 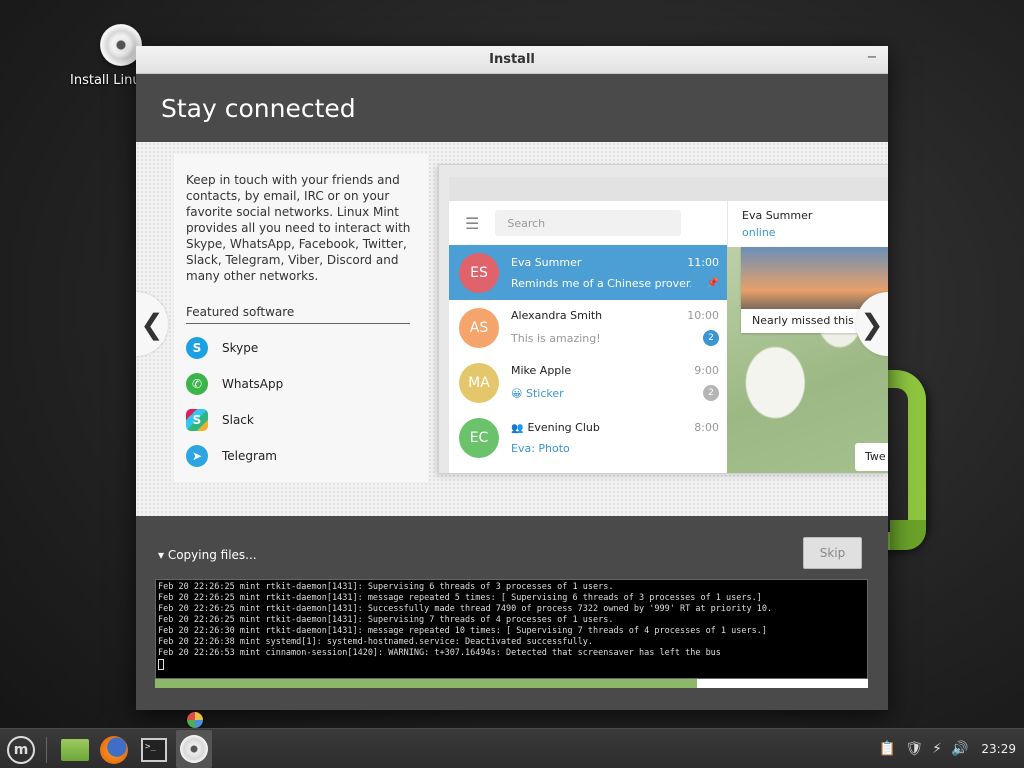 What do you see at coordinates (152, 324) in the screenshot?
I see `previous-slide-button: ❮` at bounding box center [152, 324].